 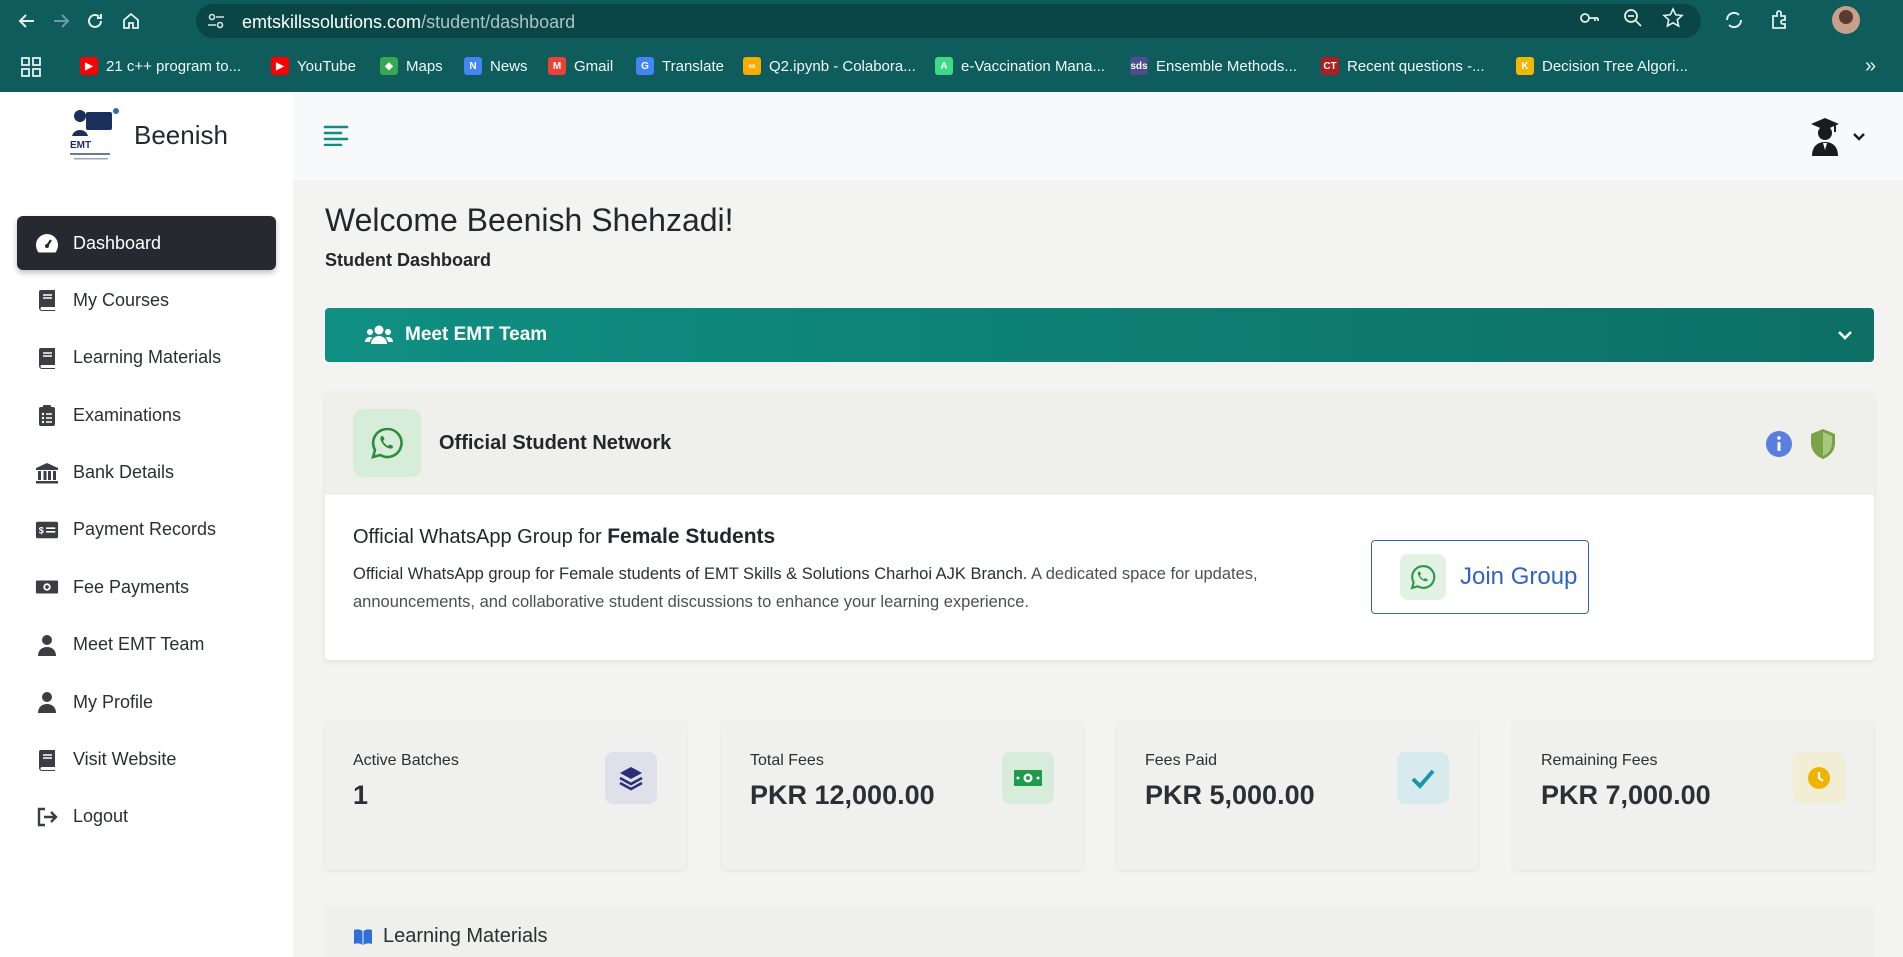 What do you see at coordinates (1735, 21) in the screenshot?
I see `sync-icon` at bounding box center [1735, 21].